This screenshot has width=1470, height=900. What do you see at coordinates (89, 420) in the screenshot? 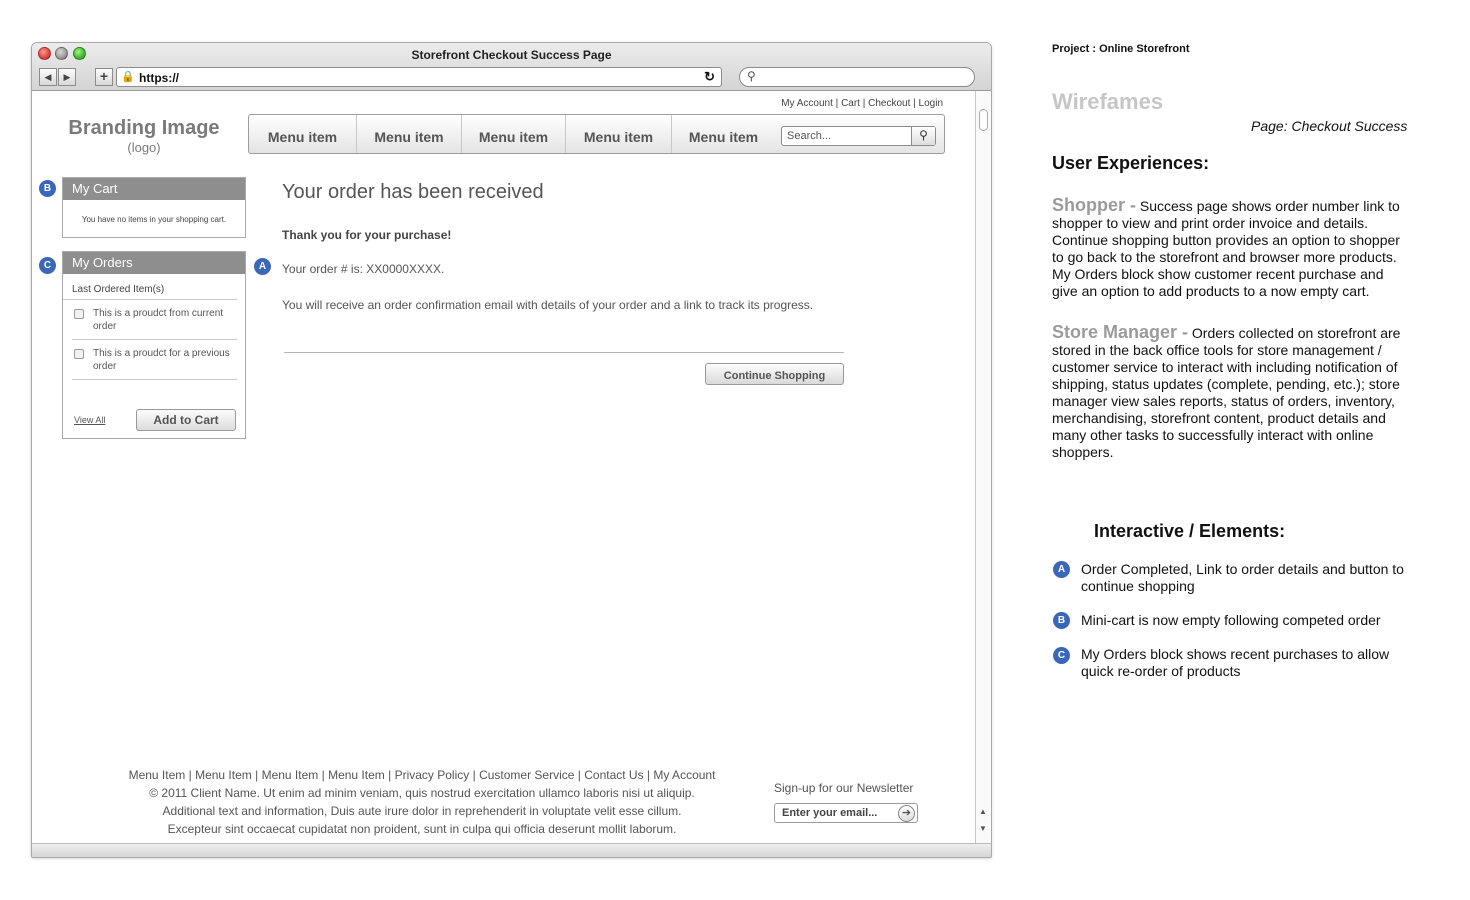
I see `view-all-link: View All` at bounding box center [89, 420].